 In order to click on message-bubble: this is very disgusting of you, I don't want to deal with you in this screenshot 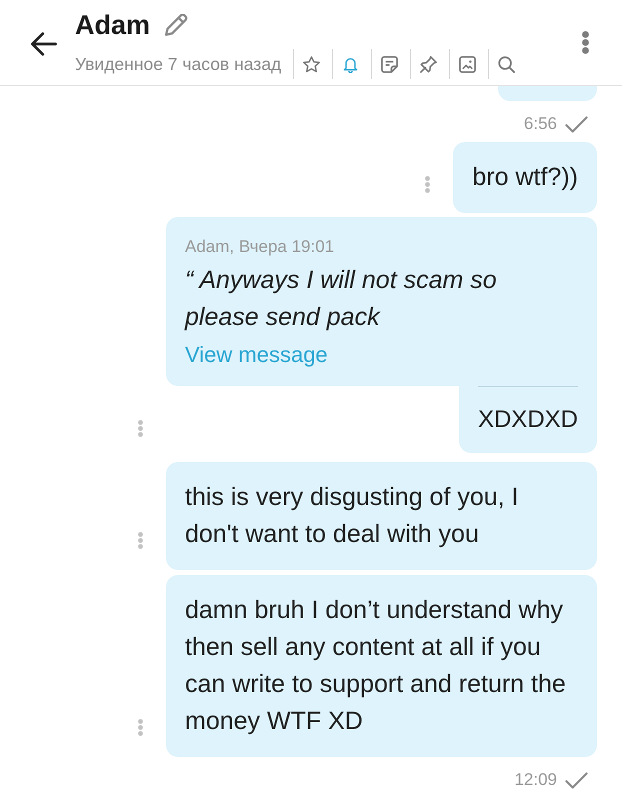, I will do `click(381, 516)`.